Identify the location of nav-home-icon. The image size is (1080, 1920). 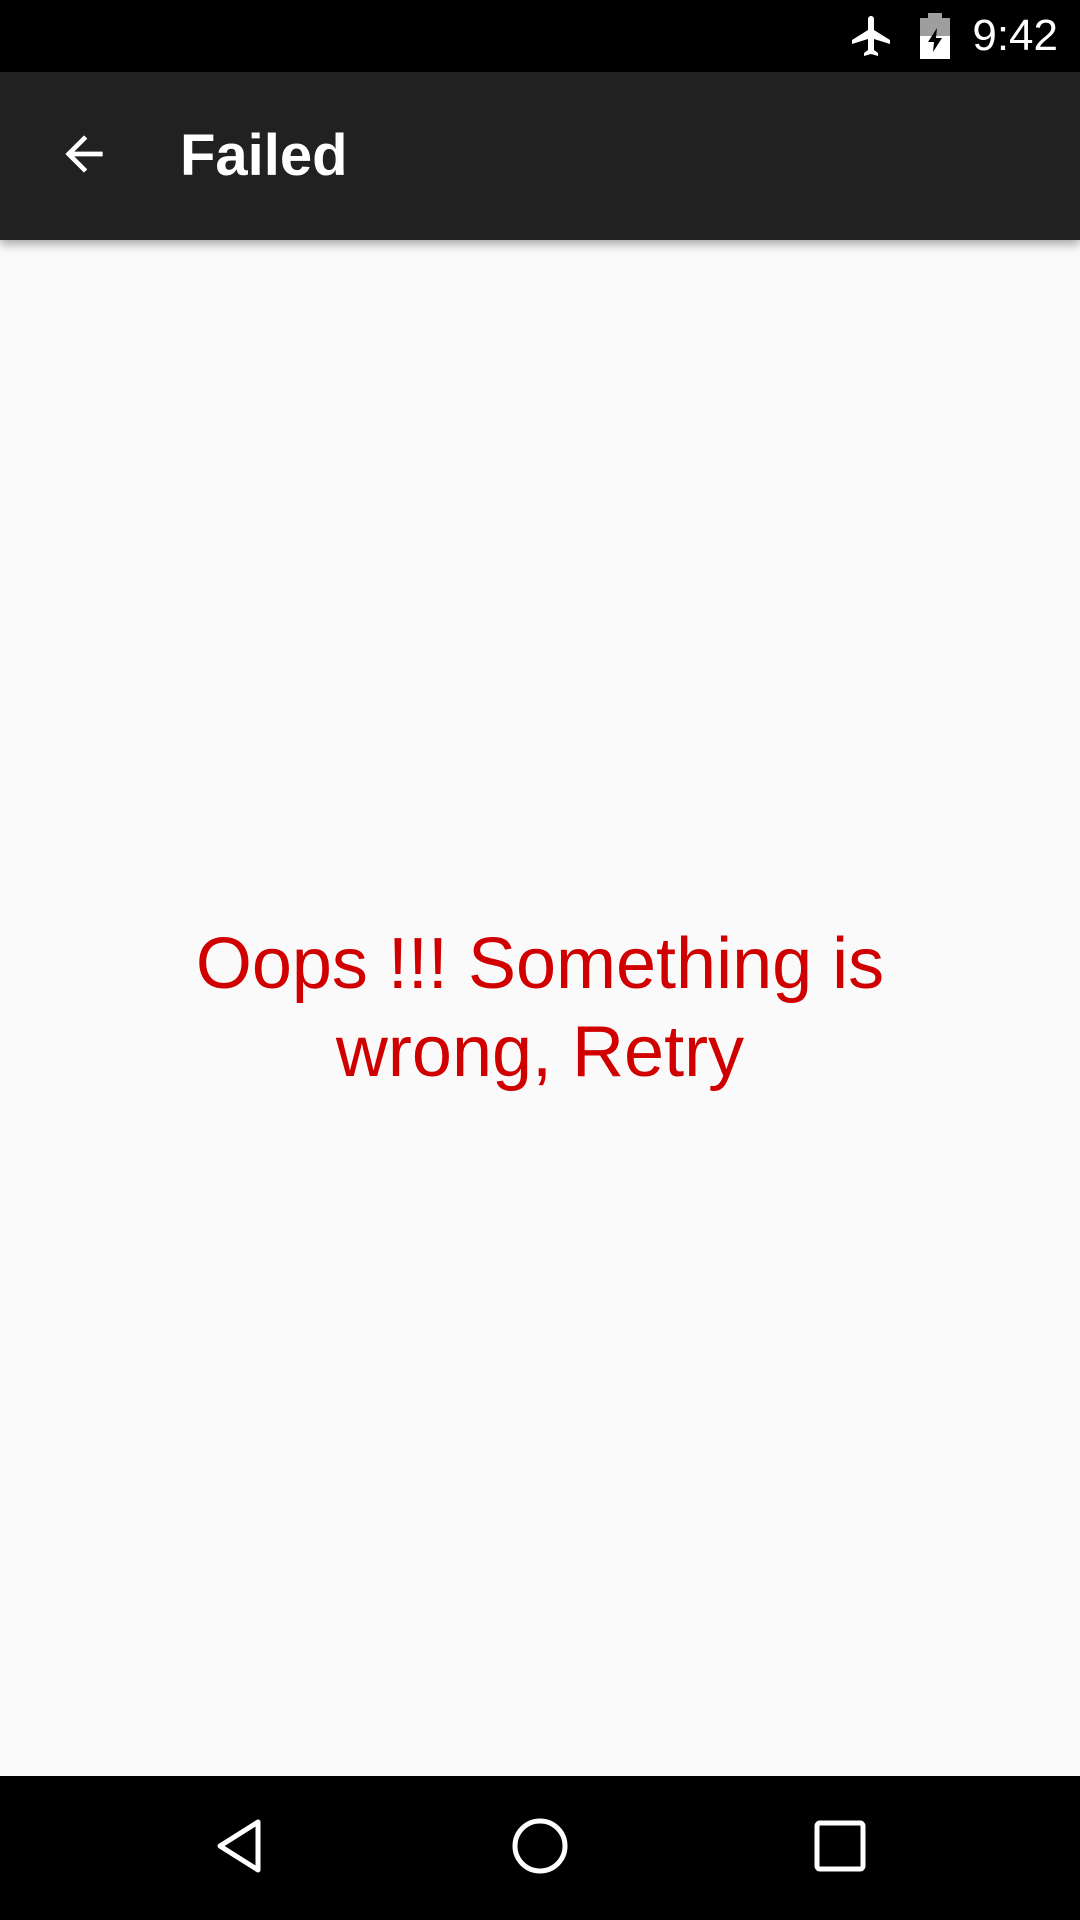
(540, 1848).